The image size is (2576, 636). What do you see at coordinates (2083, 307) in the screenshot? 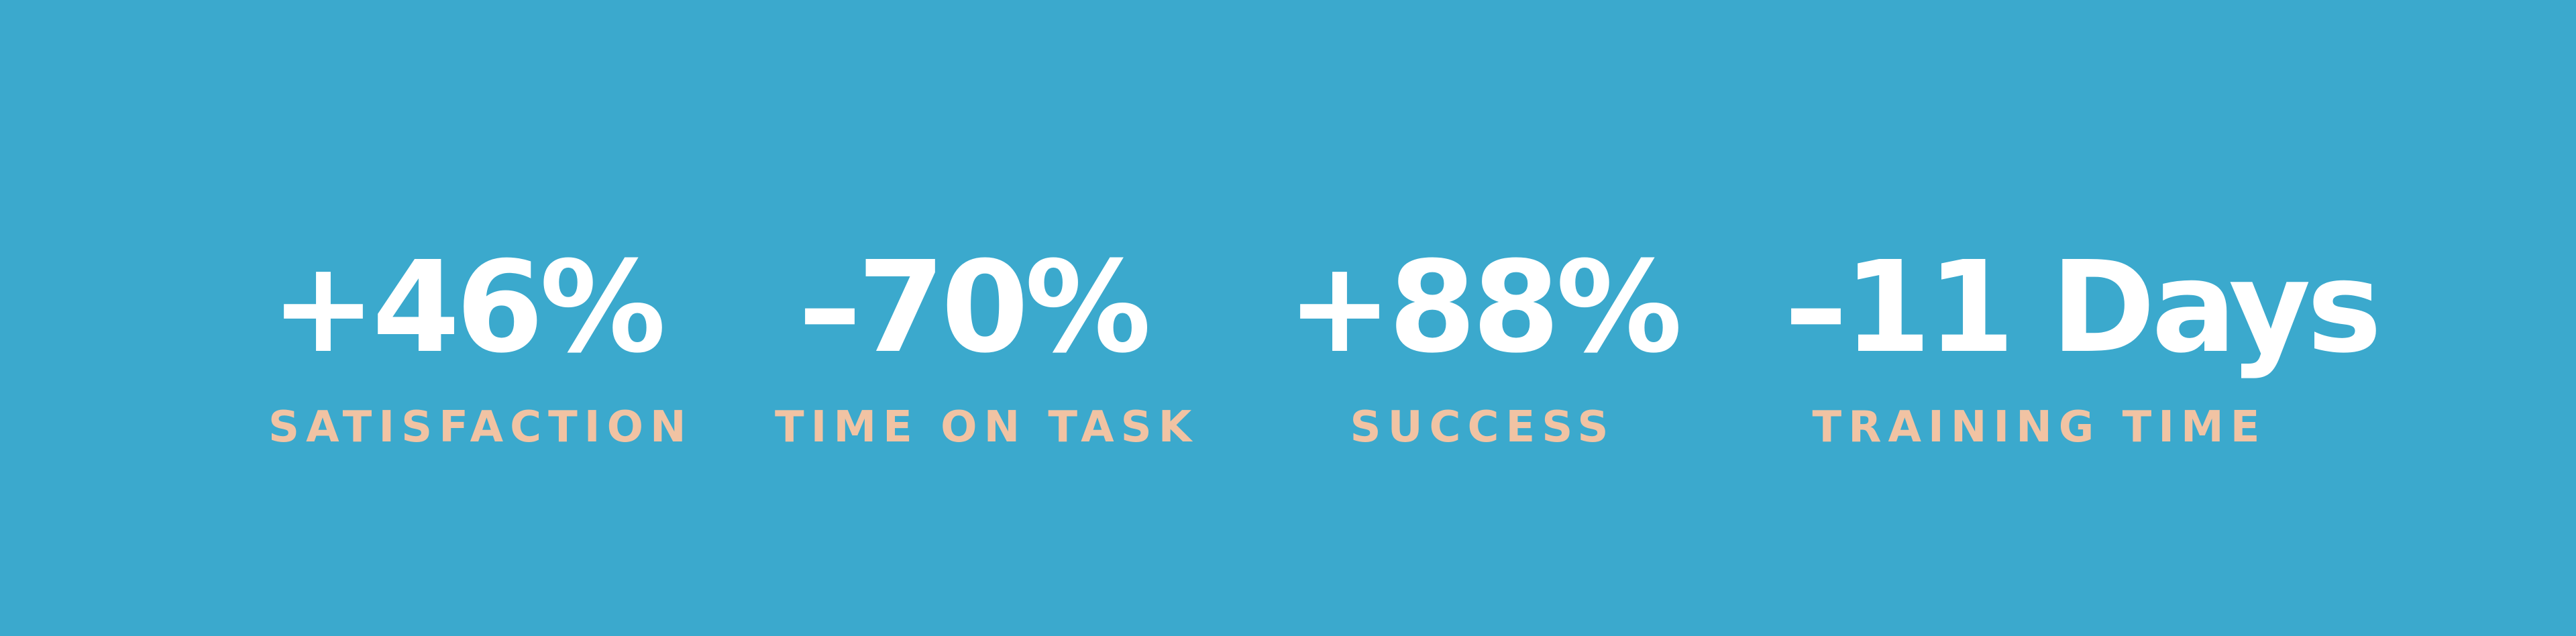
I see `stat-value: –11 Days` at bounding box center [2083, 307].